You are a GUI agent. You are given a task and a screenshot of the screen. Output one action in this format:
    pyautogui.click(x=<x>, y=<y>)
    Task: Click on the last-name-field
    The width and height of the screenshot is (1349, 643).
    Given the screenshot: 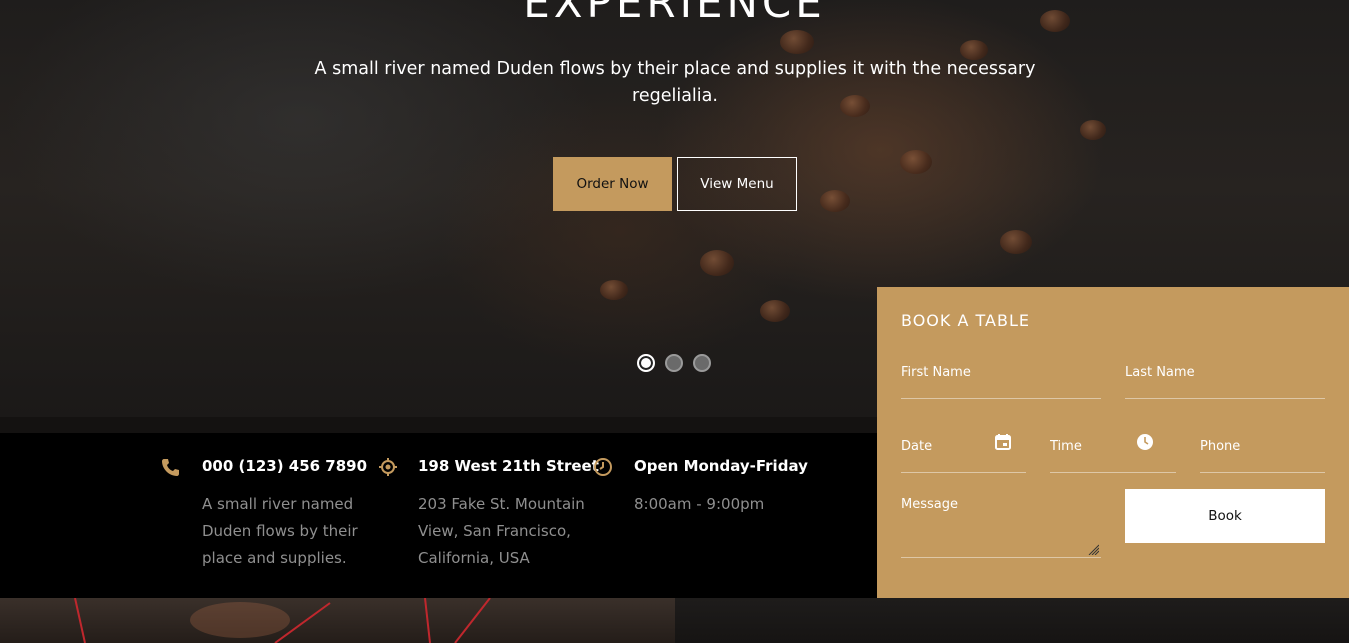 What is the action you would take?
    pyautogui.click(x=1225, y=380)
    